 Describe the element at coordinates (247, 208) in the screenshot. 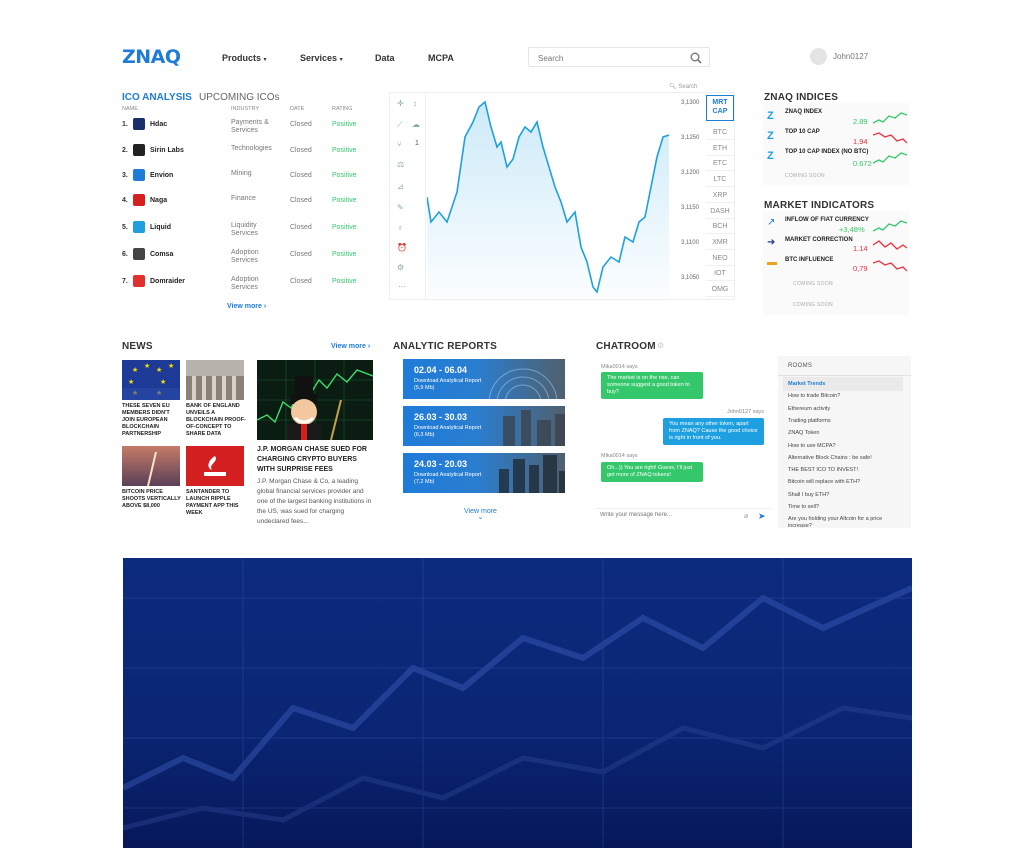

I see `ico-row: 4. Naga Finance Closed Positive` at that location.